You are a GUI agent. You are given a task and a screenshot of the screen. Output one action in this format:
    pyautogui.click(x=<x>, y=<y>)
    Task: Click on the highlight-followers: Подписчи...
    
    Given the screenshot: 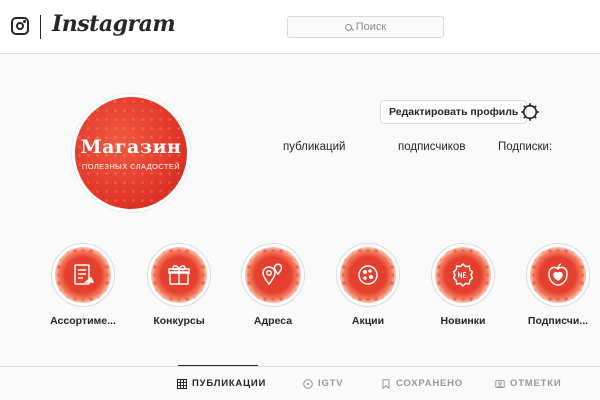 What is the action you would take?
    pyautogui.click(x=558, y=285)
    